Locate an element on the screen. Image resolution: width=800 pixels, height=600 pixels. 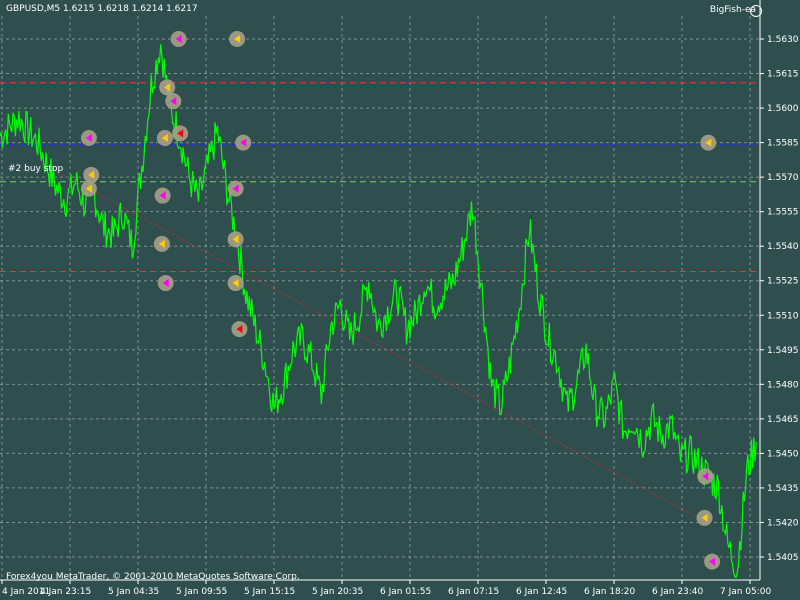
x-tick-label: 6 Jan 12:45 is located at coordinates (541, 592).